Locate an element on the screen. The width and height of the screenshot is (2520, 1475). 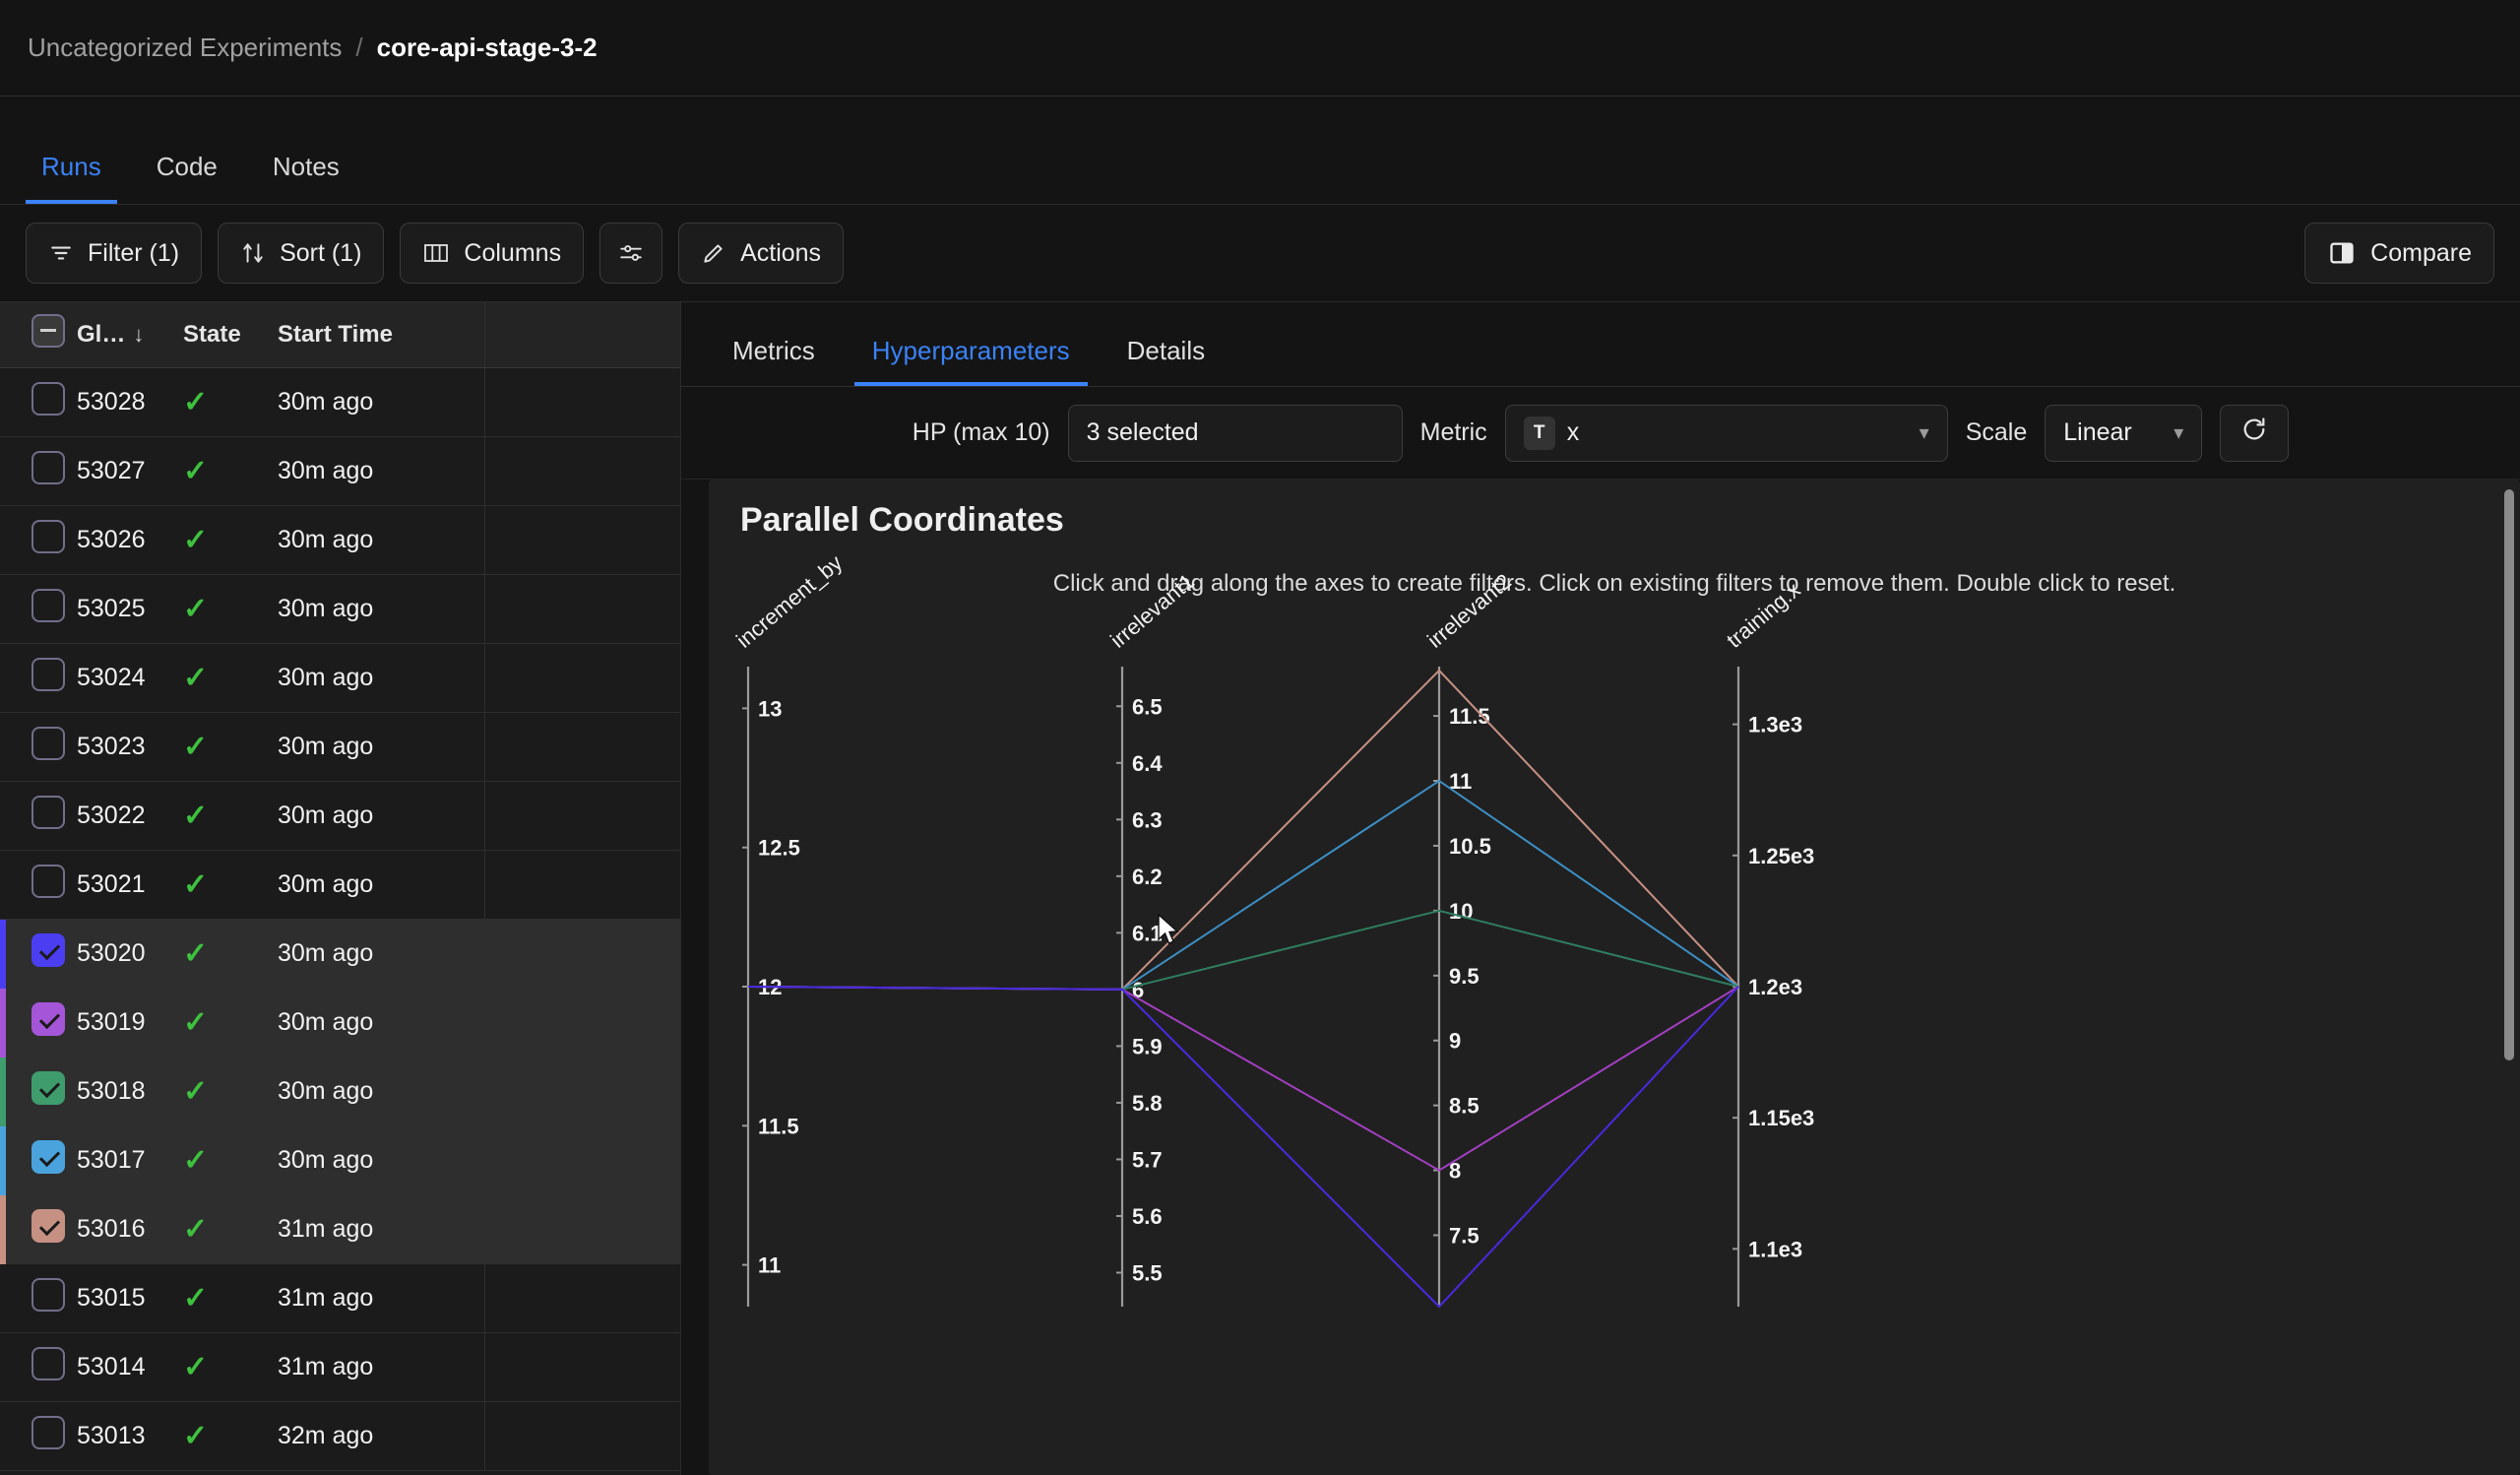
table-row: 53013 ✓ 32m ago is located at coordinates (340, 1436).